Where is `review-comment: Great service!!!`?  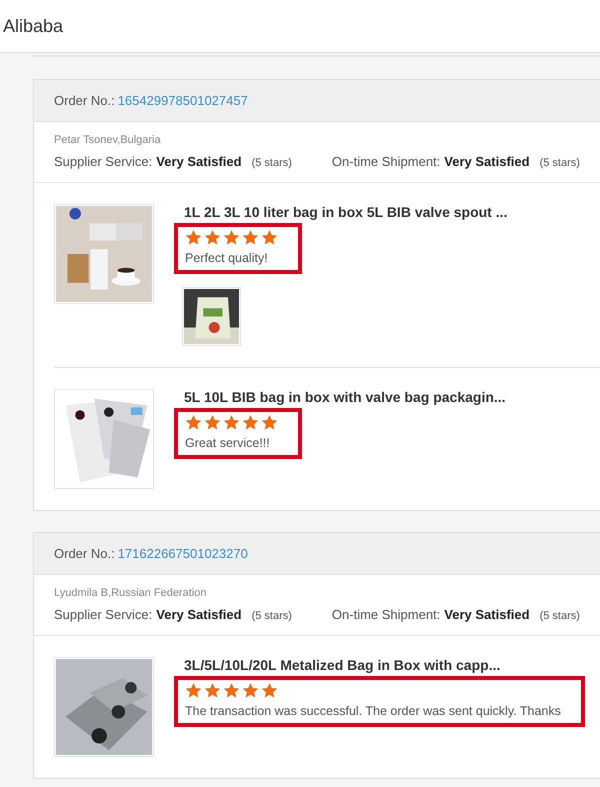
review-comment: Great service!!! is located at coordinates (227, 443).